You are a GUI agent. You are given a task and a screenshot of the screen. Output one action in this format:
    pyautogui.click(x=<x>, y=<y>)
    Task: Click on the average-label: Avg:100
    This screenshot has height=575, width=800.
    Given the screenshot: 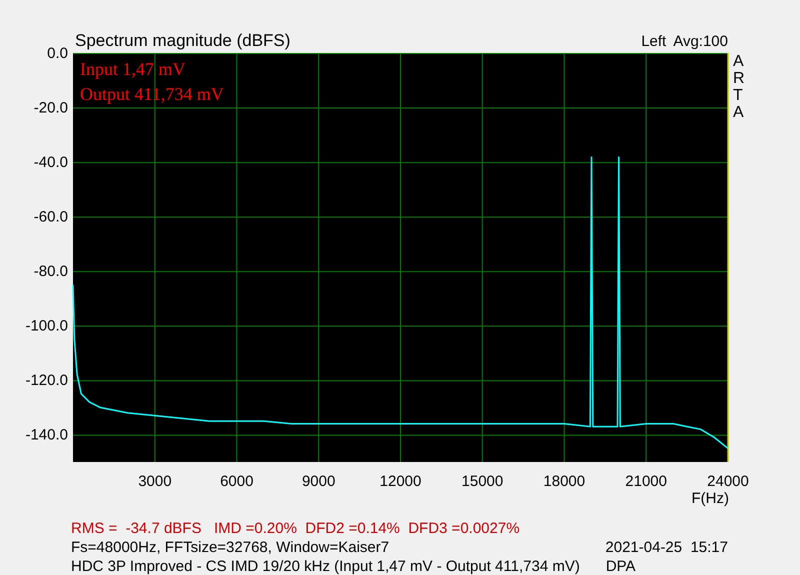 What is the action you would take?
    pyautogui.click(x=700, y=41)
    